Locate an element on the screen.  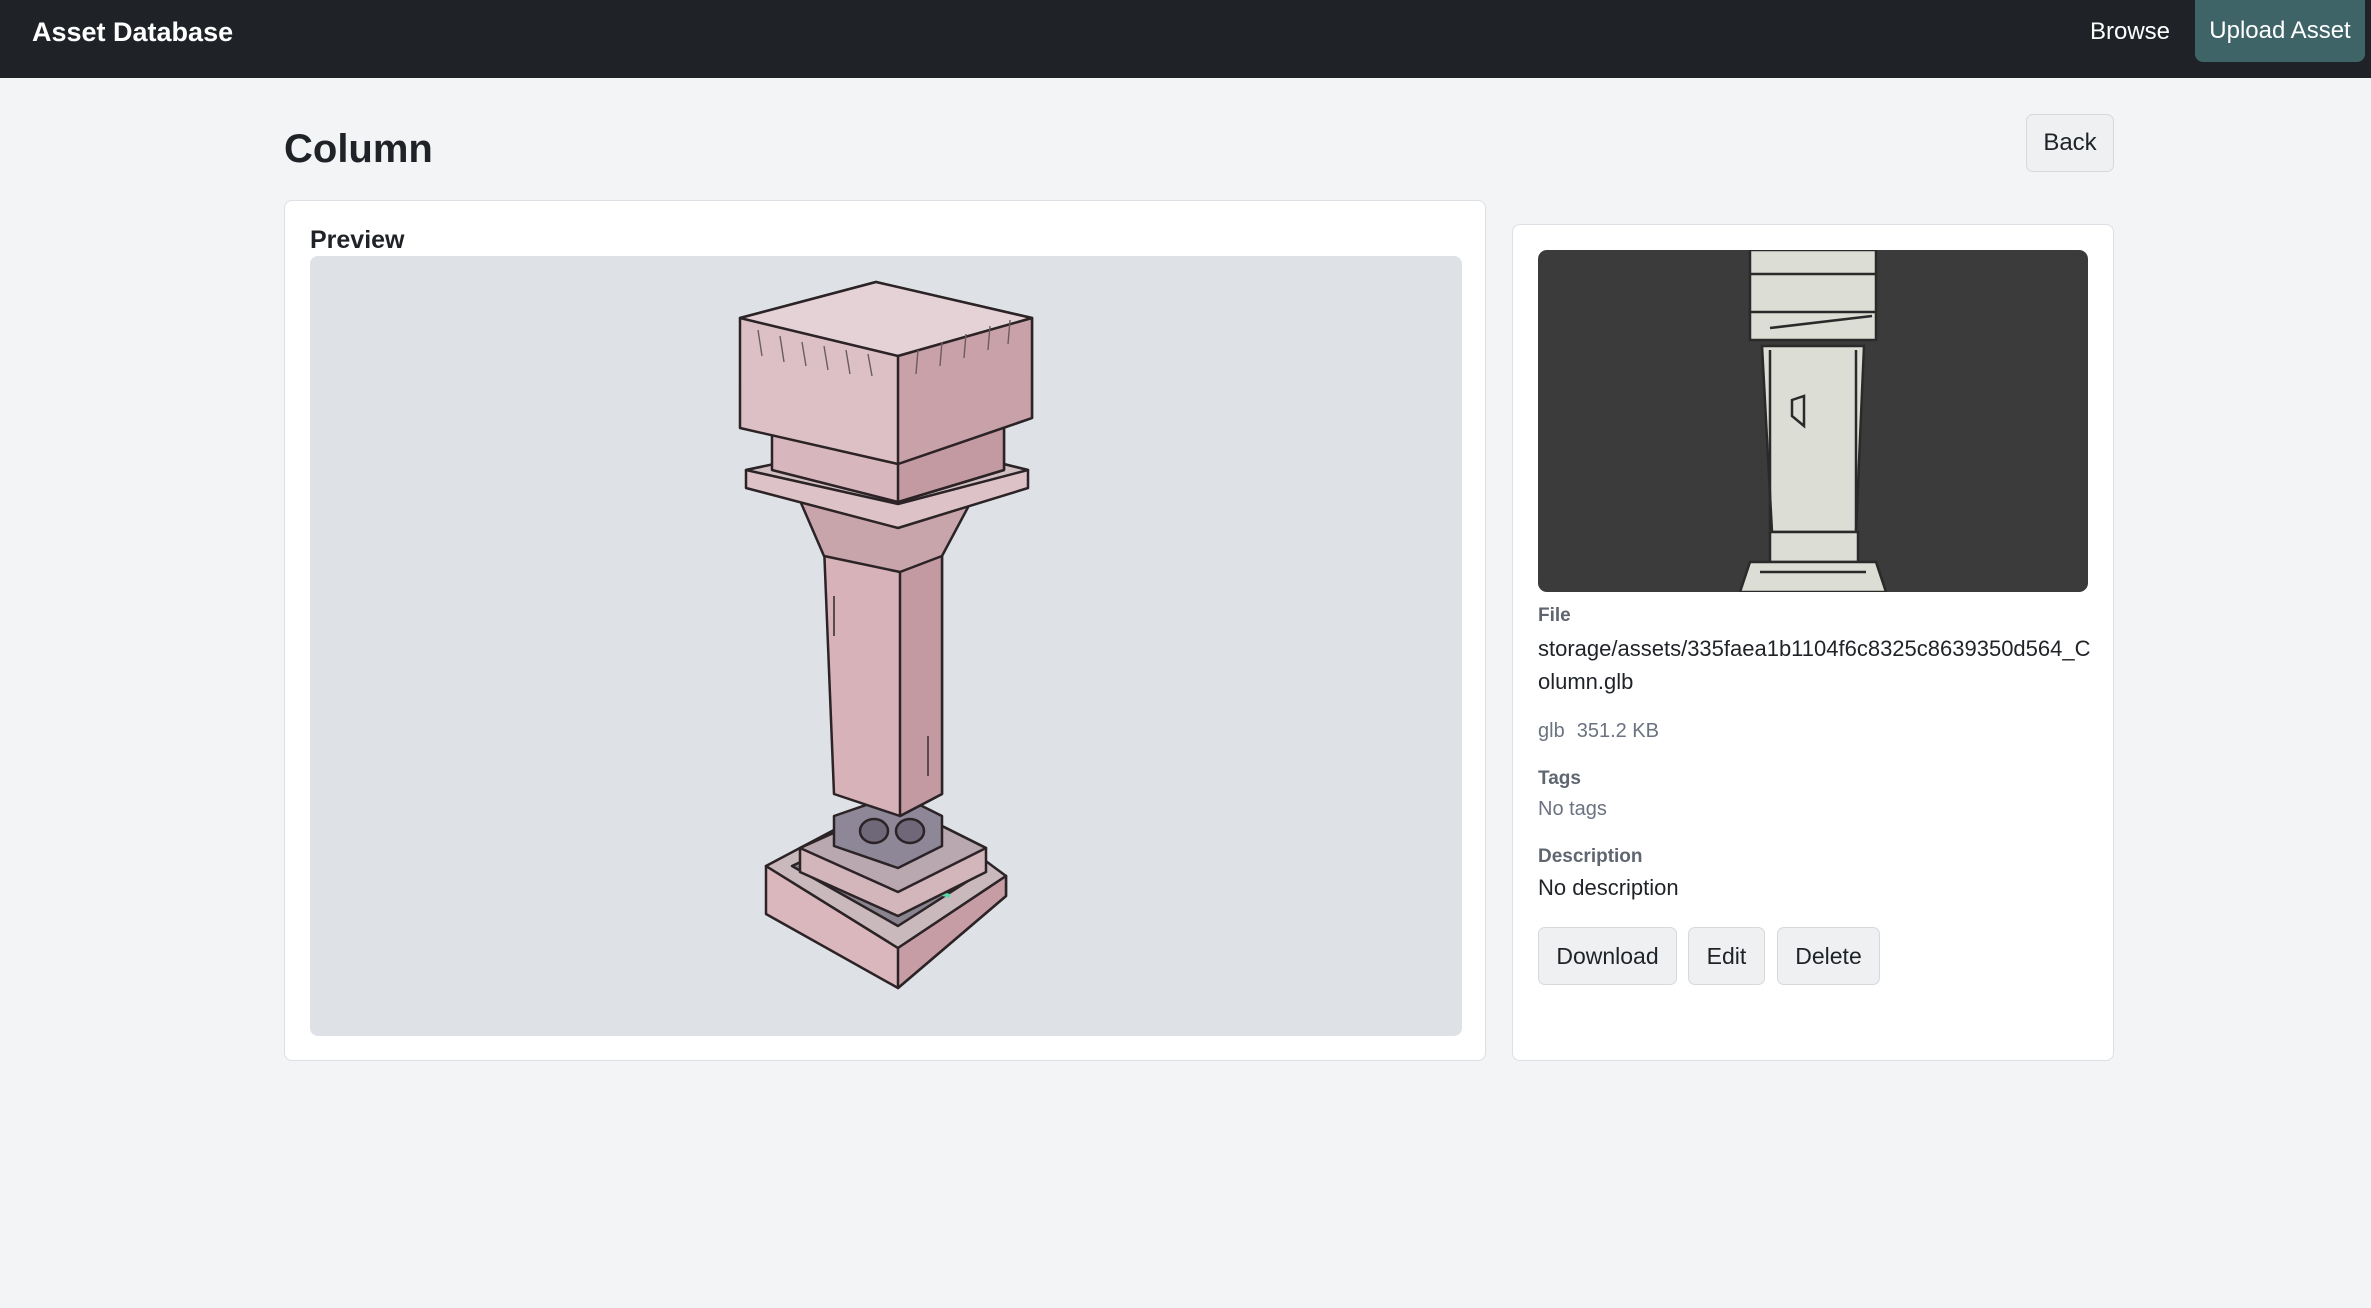
back-button: Back is located at coordinates (2070, 143).